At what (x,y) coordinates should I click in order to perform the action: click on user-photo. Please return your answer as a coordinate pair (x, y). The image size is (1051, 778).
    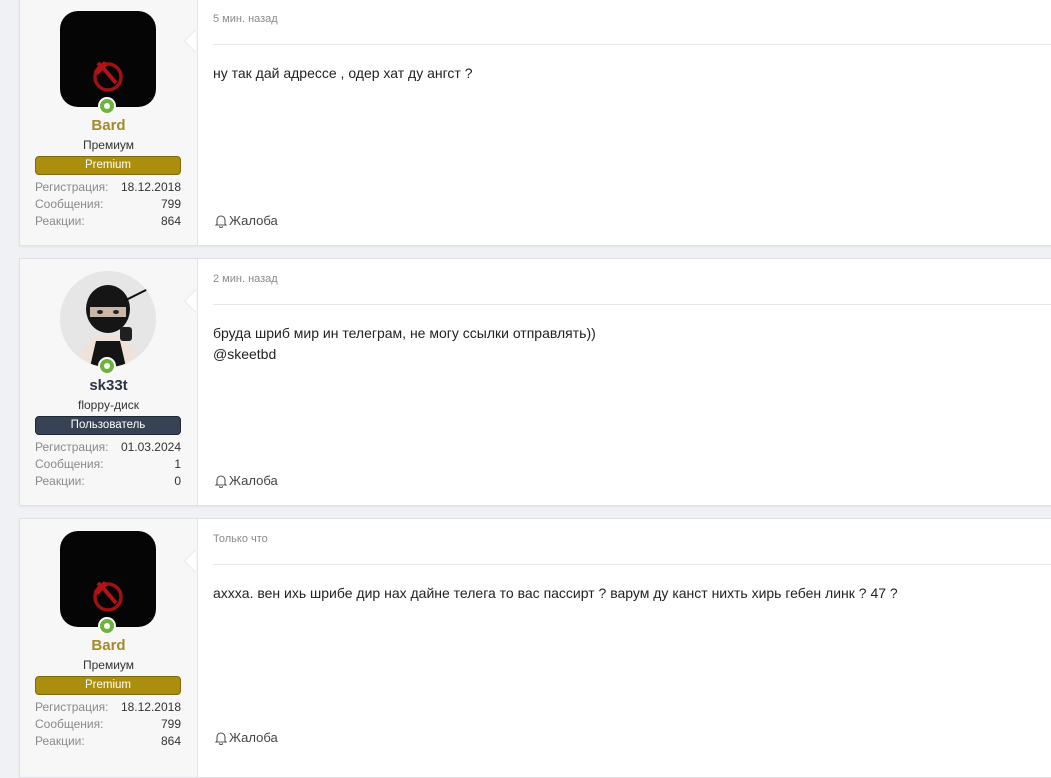
    Looking at the image, I should click on (108, 319).